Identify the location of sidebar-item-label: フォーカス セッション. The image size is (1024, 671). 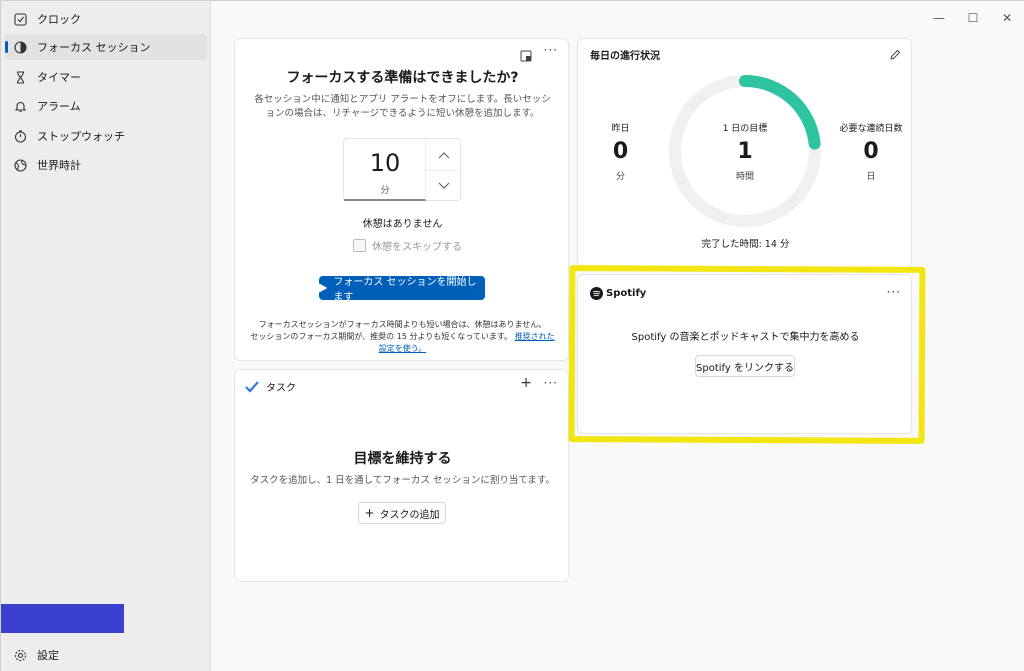
(94, 47).